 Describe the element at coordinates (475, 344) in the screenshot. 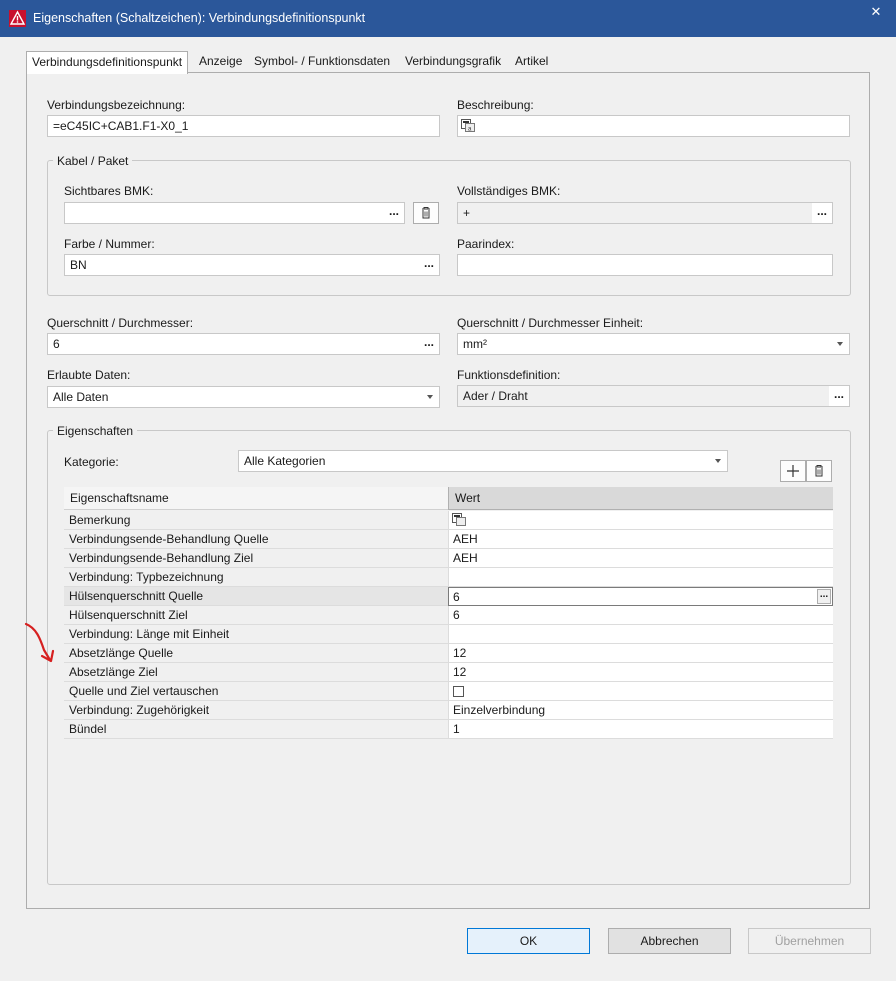

I see `querschnitt-einheit-value: mm²` at that location.